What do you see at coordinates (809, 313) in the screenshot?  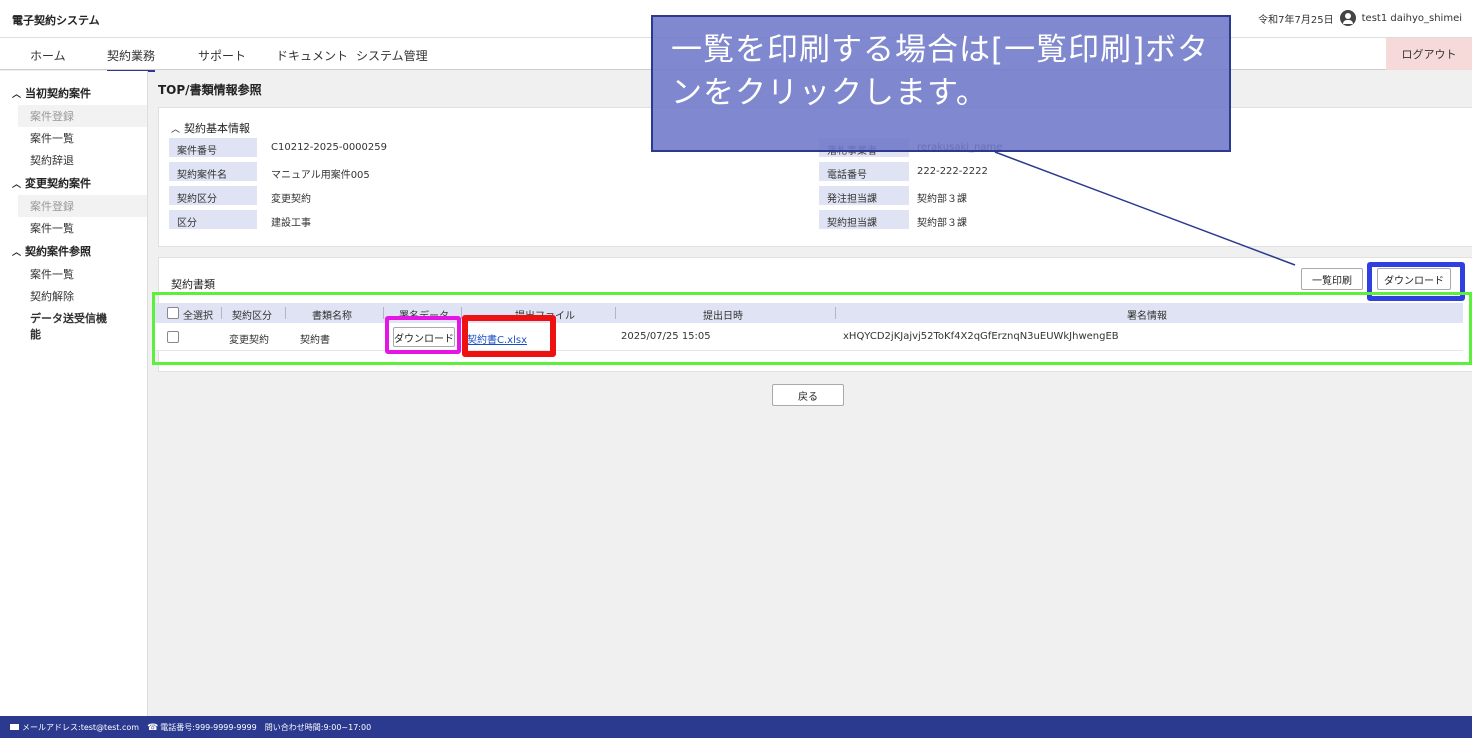 I see `documents-table-header: 全選択 契約区分 書類名称 署名データ 提出ファイル 提出日時 署名情報` at bounding box center [809, 313].